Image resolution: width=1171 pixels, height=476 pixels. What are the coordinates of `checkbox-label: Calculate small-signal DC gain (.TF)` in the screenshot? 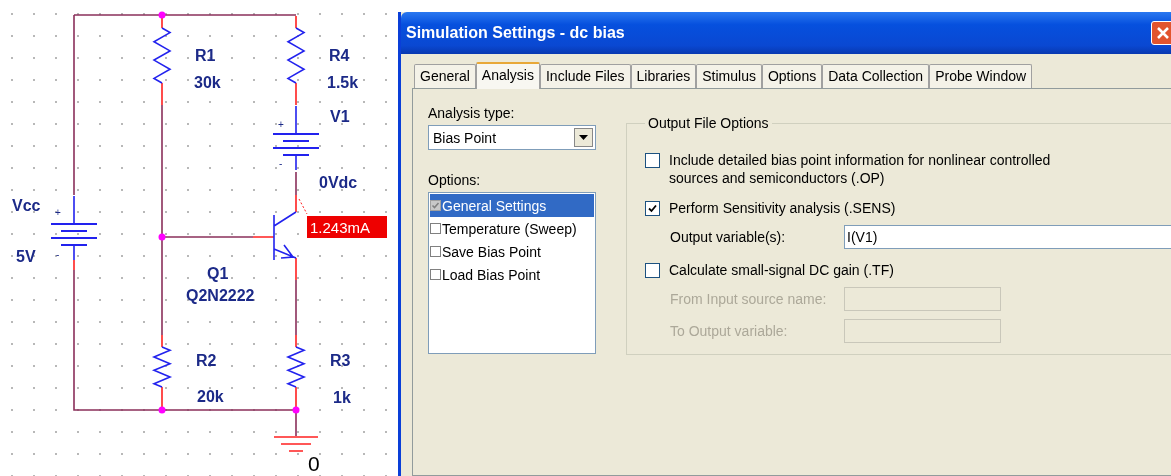 It's located at (782, 270).